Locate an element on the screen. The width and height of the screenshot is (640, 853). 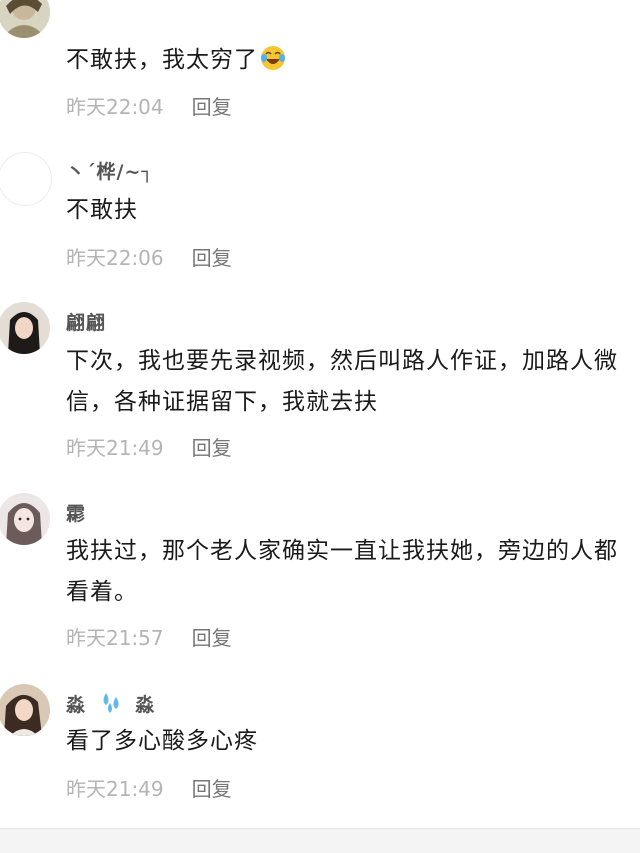
avatar-woman-photo-icon is located at coordinates (25, 710).